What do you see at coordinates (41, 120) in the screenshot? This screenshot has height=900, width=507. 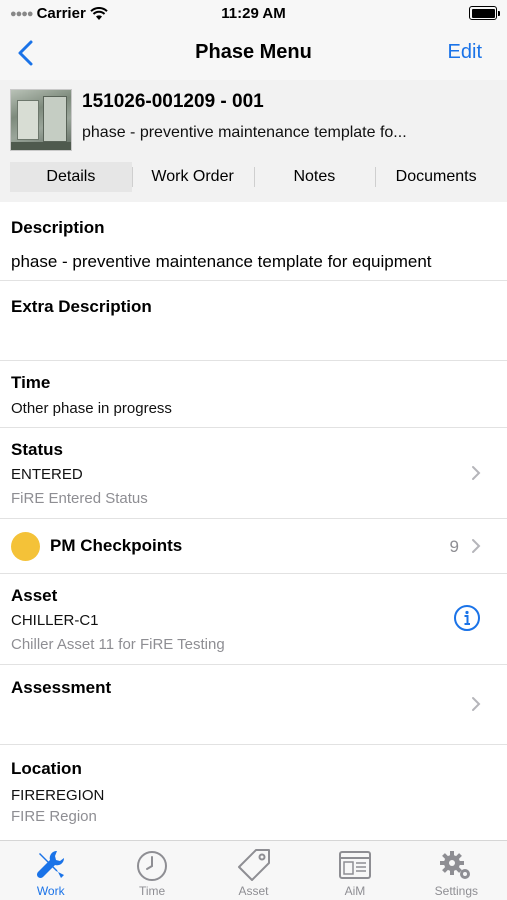 I see `equipment-thumbnail` at bounding box center [41, 120].